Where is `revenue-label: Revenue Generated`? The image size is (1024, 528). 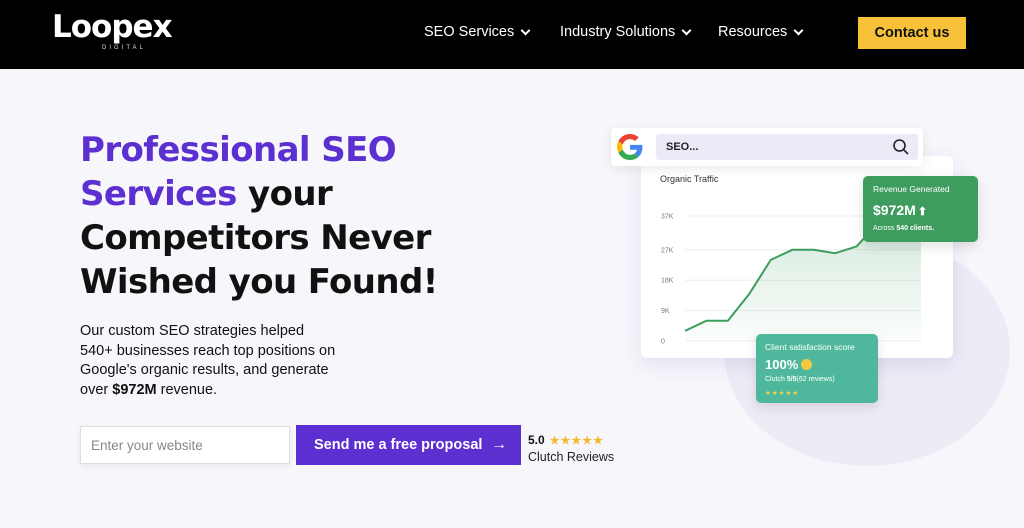
revenue-label: Revenue Generated is located at coordinates (911, 189).